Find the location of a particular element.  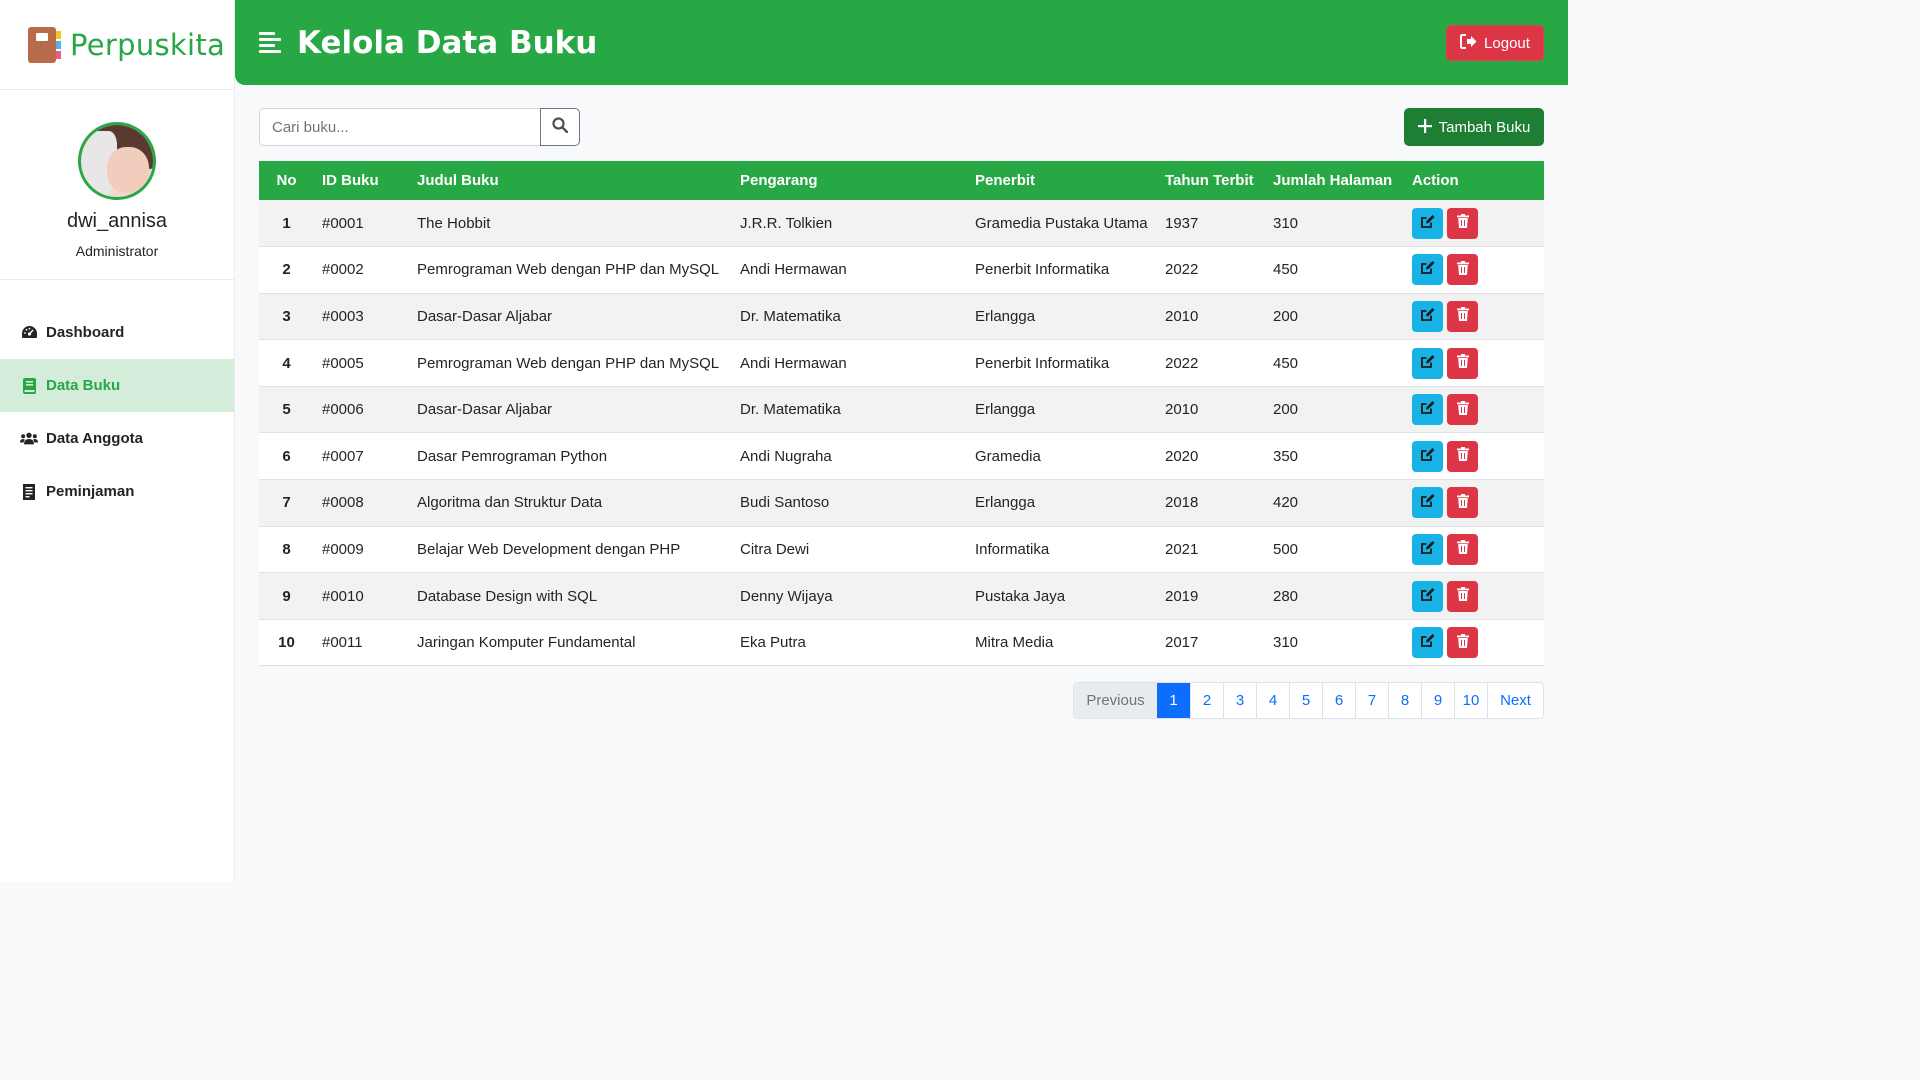

sidebar-item-dashboard: Dashboard is located at coordinates (117, 332).